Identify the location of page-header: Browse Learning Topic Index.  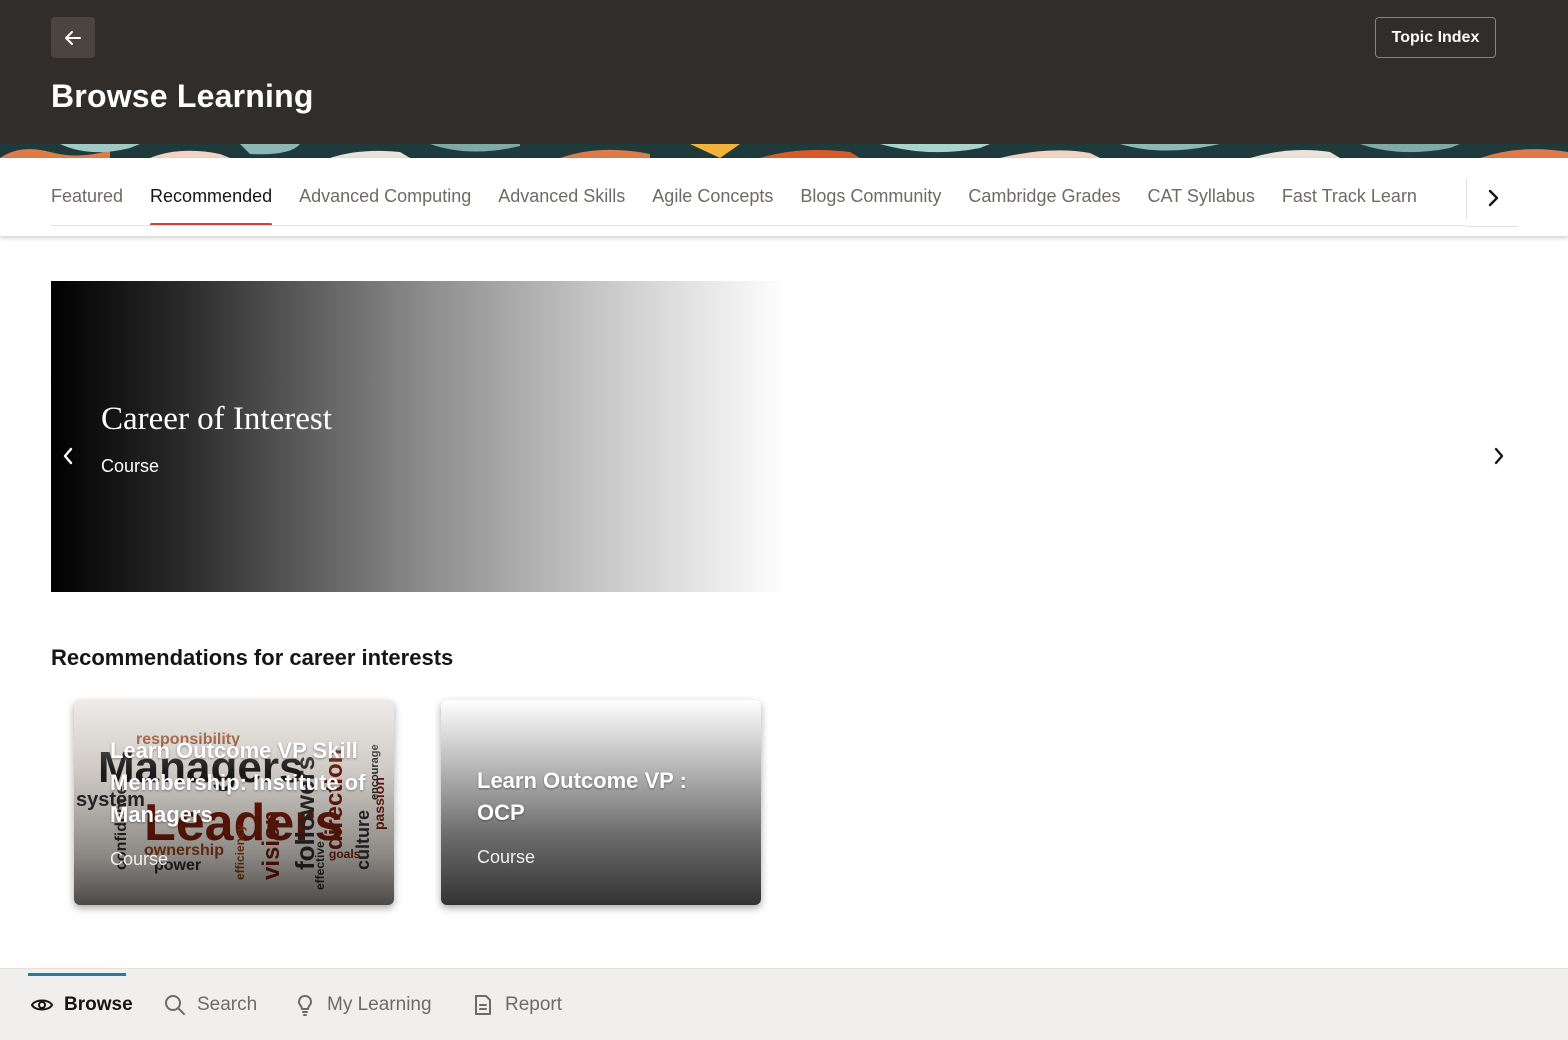
(784, 72).